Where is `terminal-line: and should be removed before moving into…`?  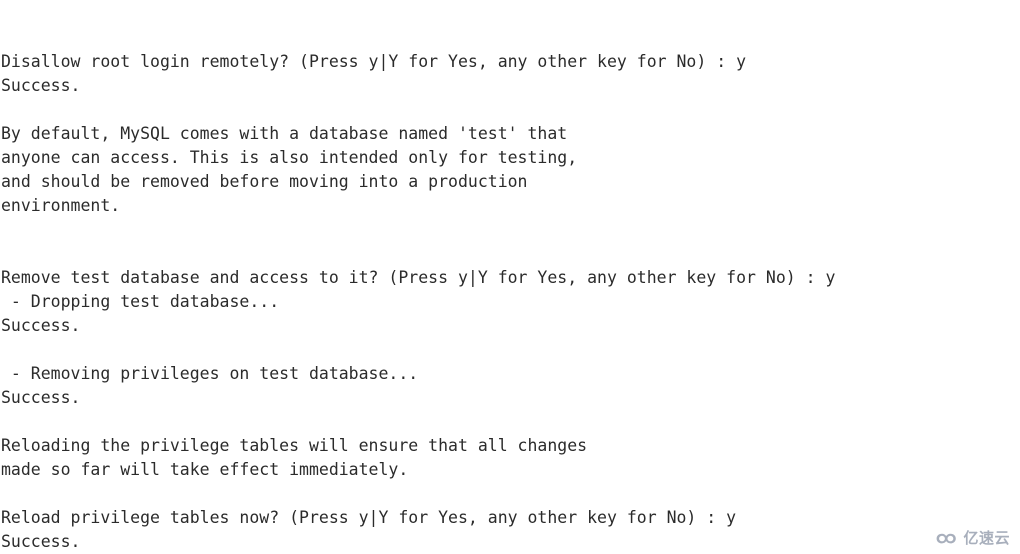 terminal-line: and should be removed before moving into… is located at coordinates (264, 181).